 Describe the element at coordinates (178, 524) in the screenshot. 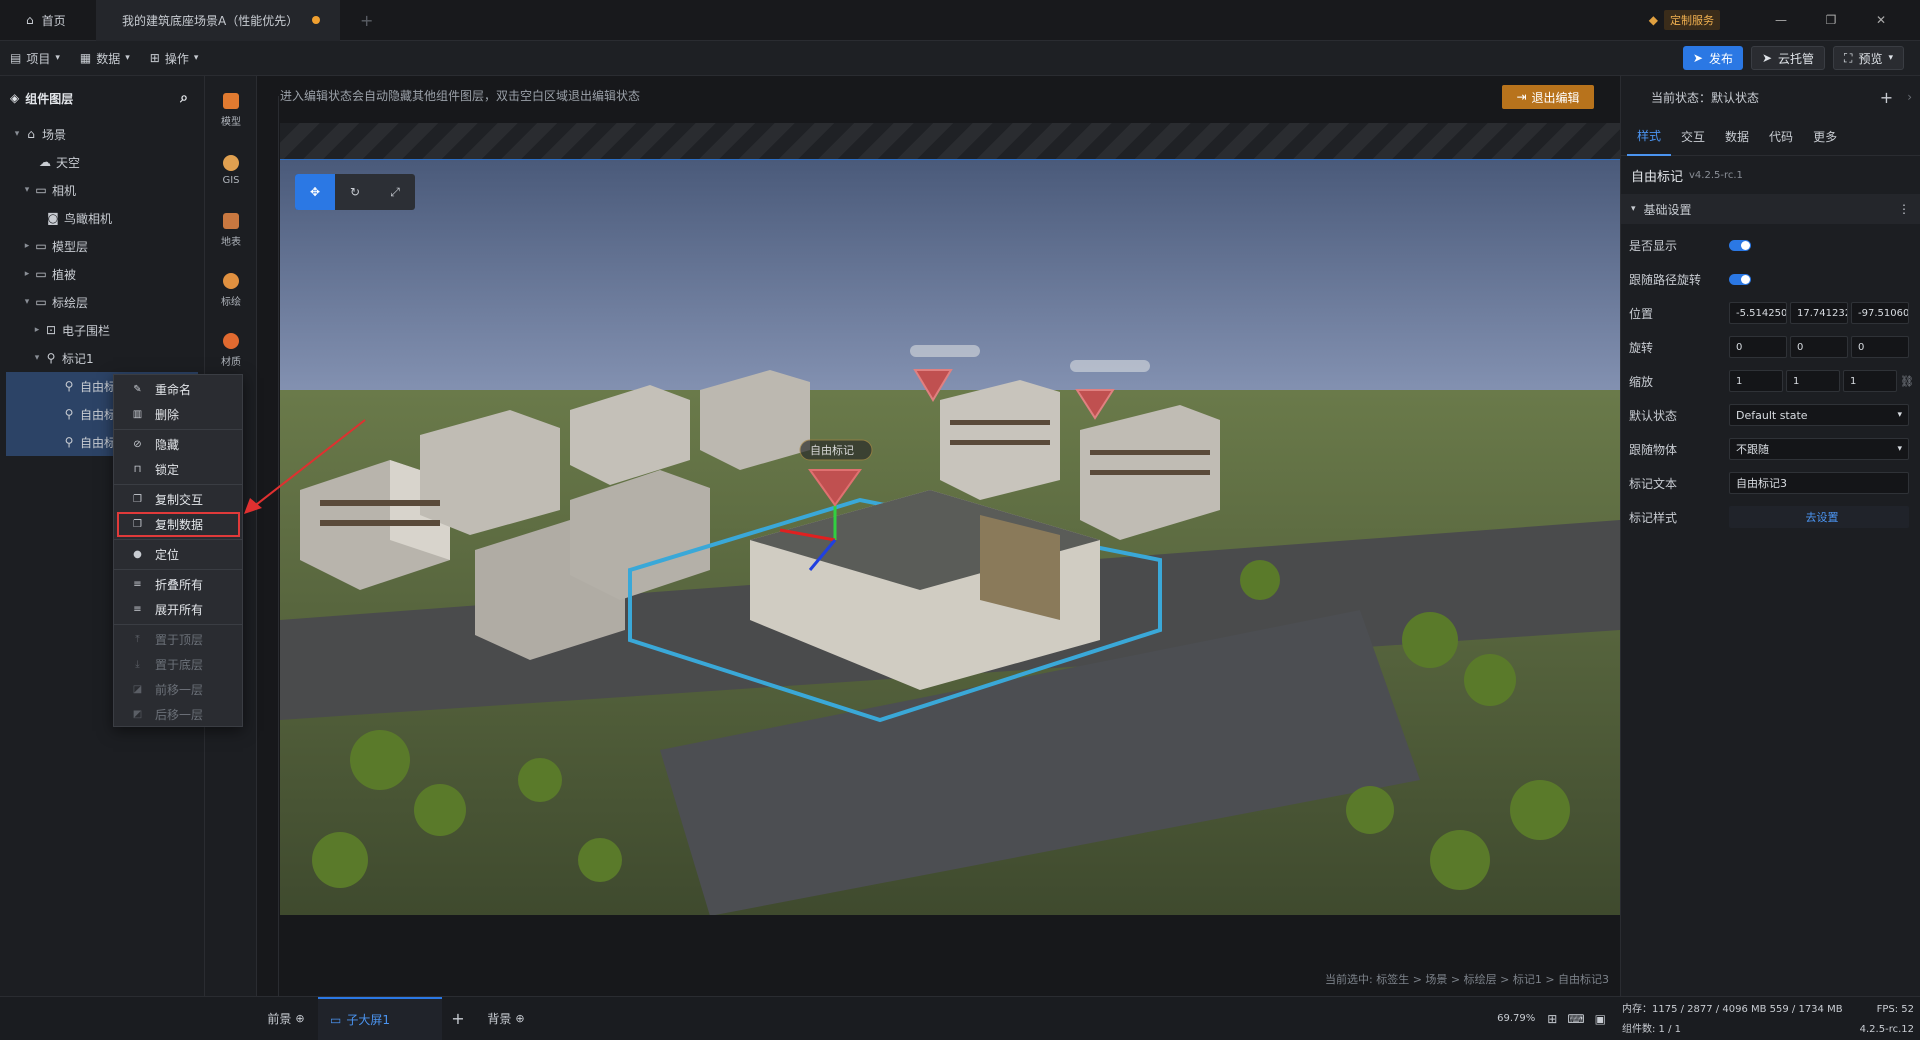

I see `menu-copy-data: ❐ 复制数据` at that location.